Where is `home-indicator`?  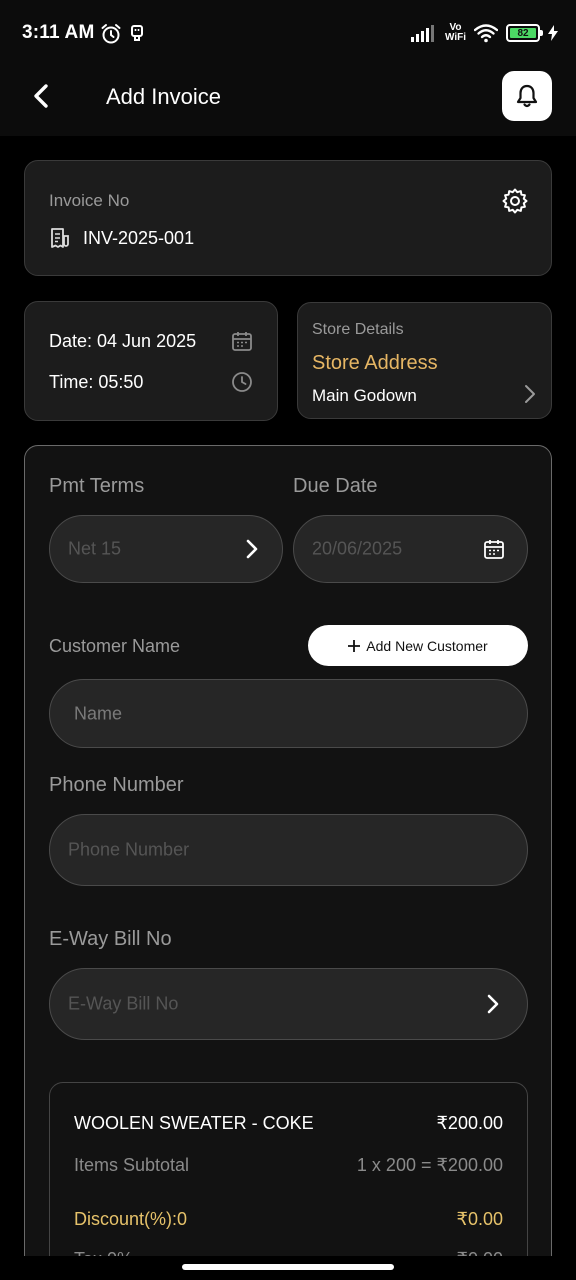
home-indicator is located at coordinates (288, 1267).